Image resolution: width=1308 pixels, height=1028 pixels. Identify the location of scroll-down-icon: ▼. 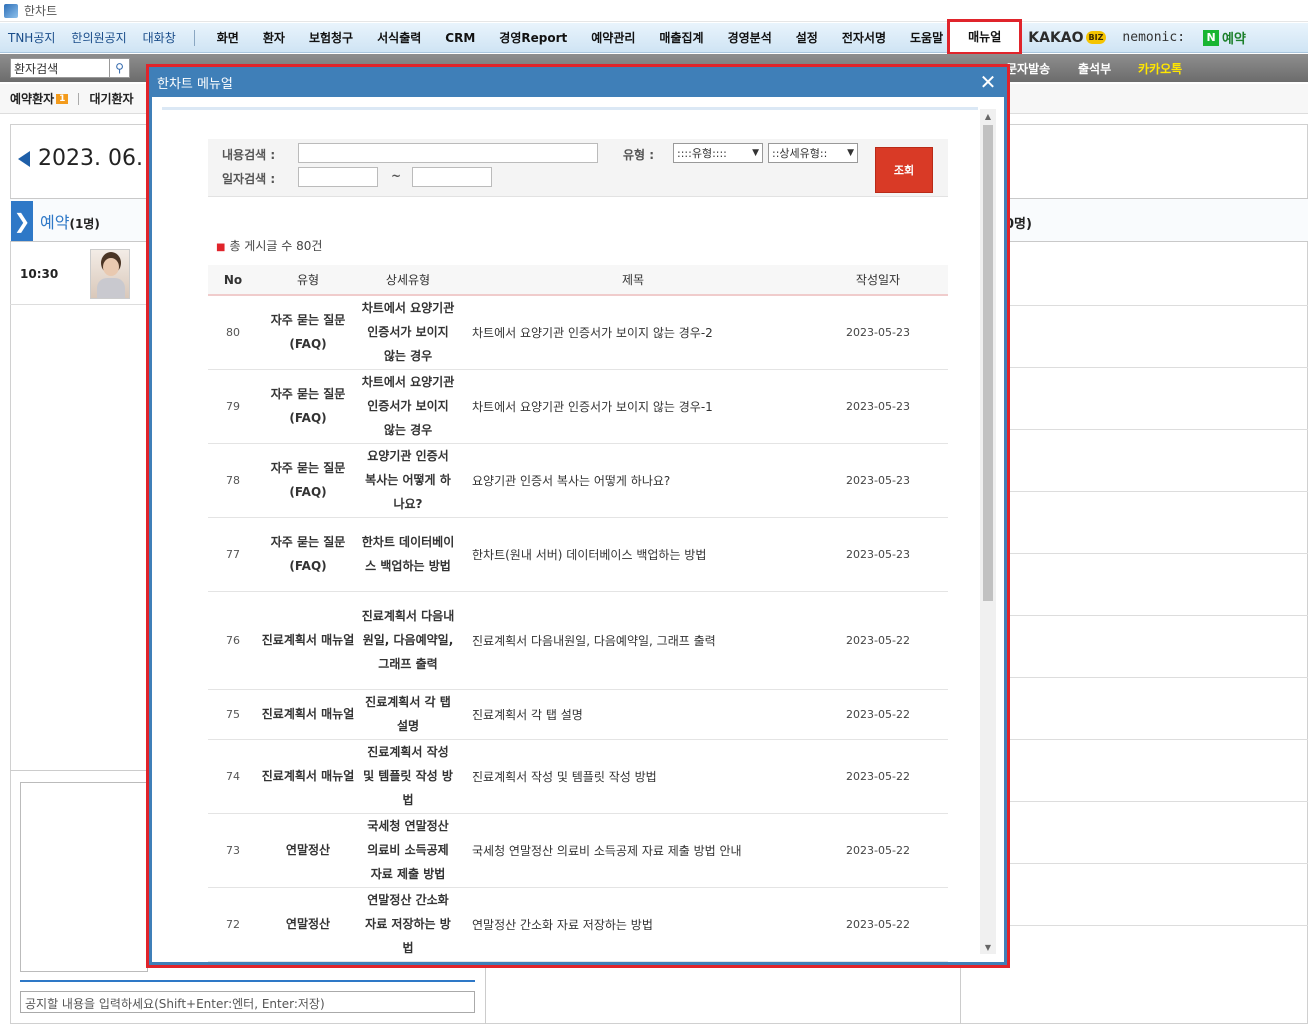
(988, 947).